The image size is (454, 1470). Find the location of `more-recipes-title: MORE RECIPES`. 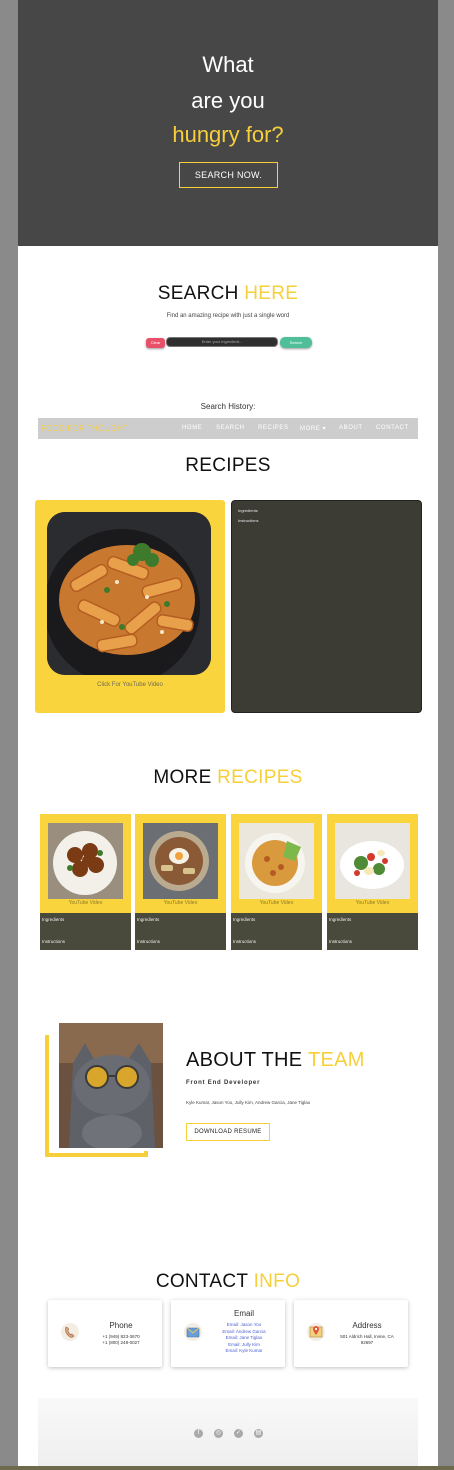

more-recipes-title: MORE RECIPES is located at coordinates (228, 778).